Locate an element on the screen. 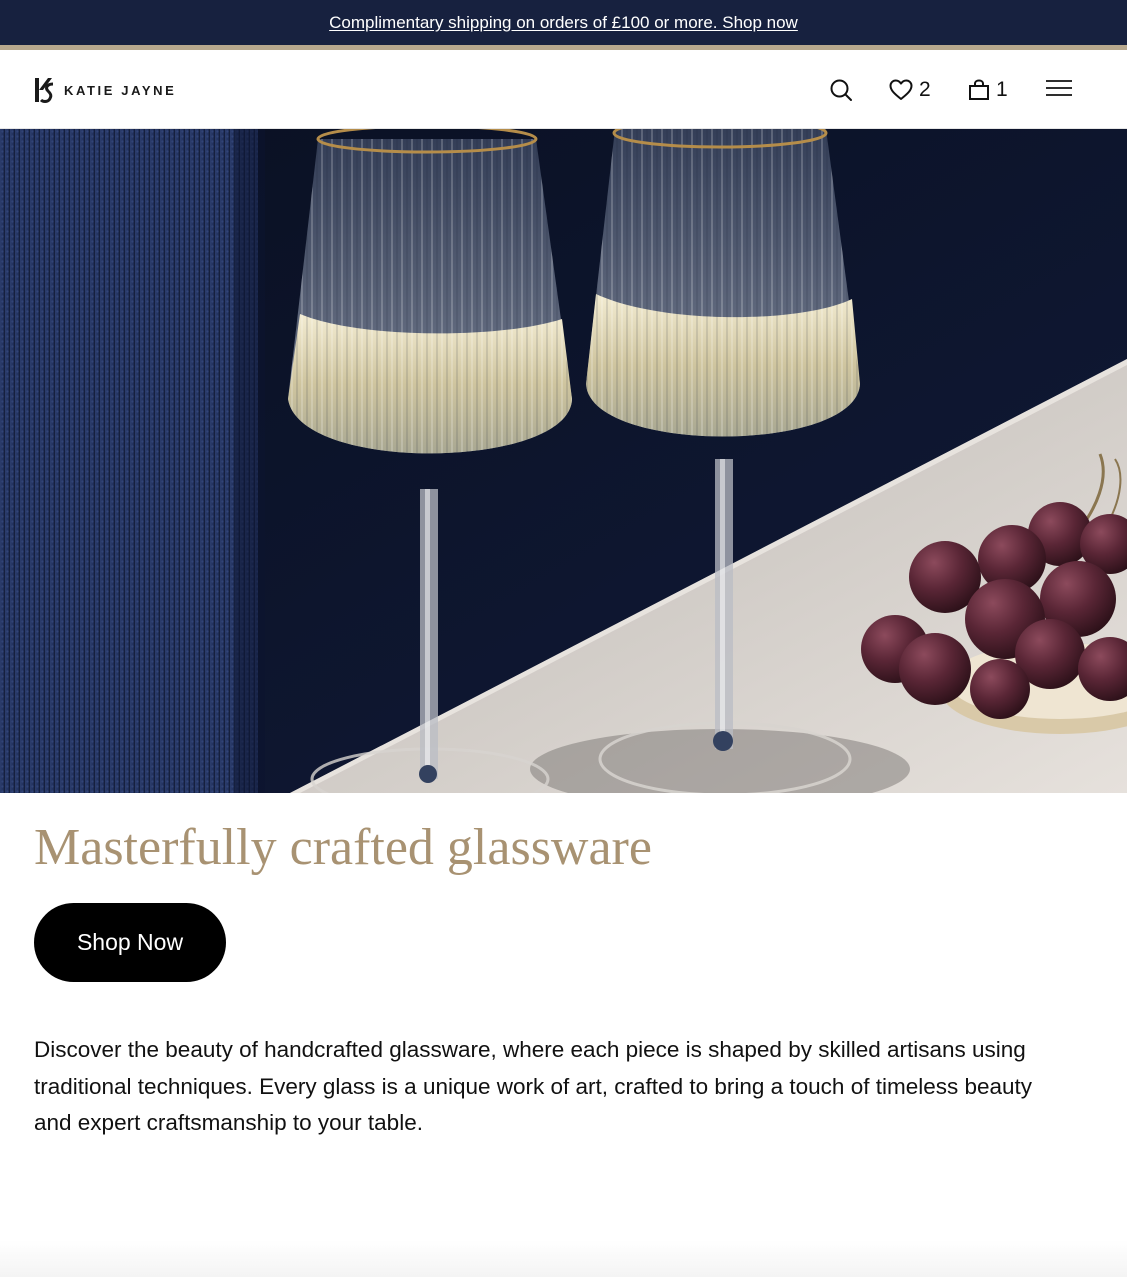 Image resolution: width=1127 pixels, height=1277 pixels. menu-button is located at coordinates (1059, 88).